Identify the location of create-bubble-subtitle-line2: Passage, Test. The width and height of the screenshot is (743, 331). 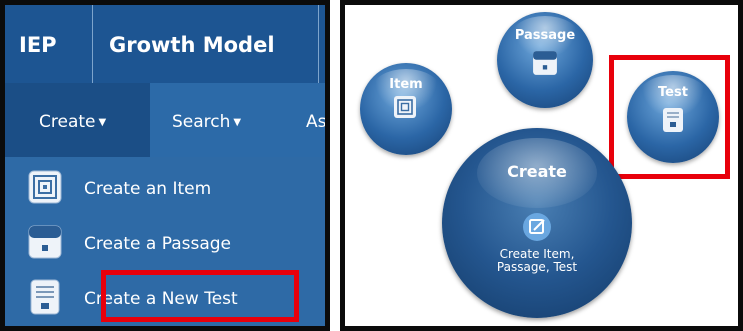
(537, 267).